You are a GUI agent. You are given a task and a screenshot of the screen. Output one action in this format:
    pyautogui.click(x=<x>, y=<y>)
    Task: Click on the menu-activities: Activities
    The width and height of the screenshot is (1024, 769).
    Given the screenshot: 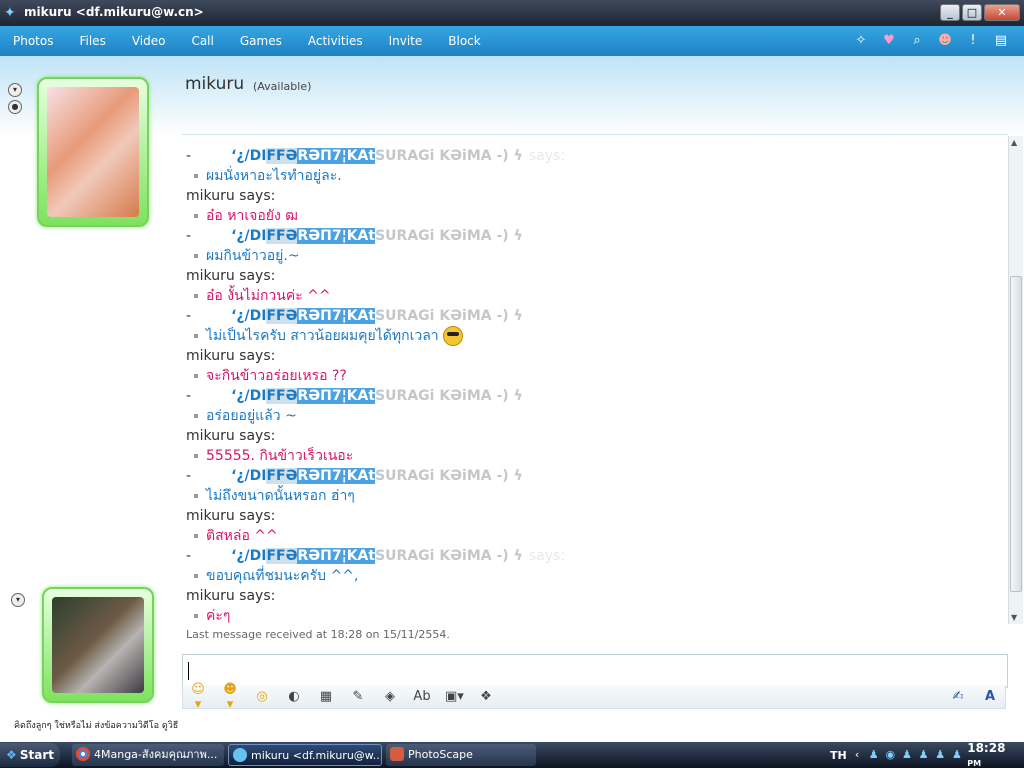 What is the action you would take?
    pyautogui.click(x=335, y=41)
    